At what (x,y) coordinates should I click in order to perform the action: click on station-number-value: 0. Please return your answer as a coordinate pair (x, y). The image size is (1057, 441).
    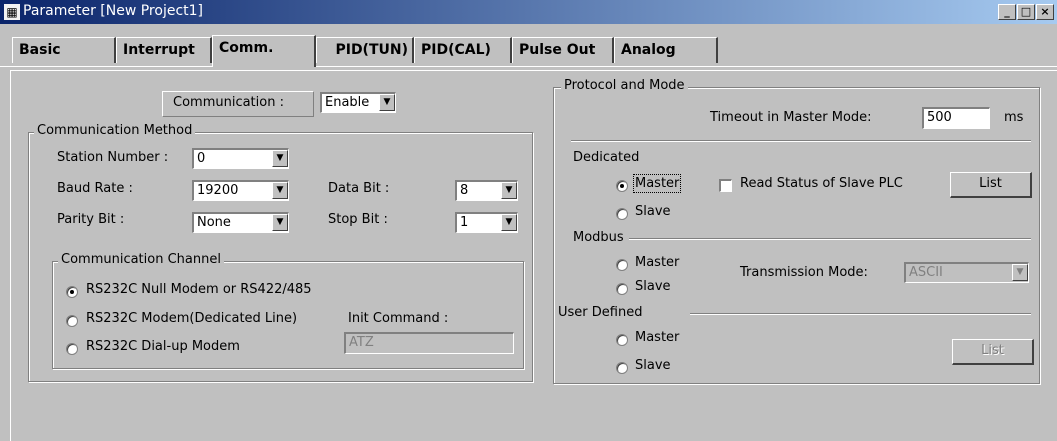
    Looking at the image, I should click on (201, 158).